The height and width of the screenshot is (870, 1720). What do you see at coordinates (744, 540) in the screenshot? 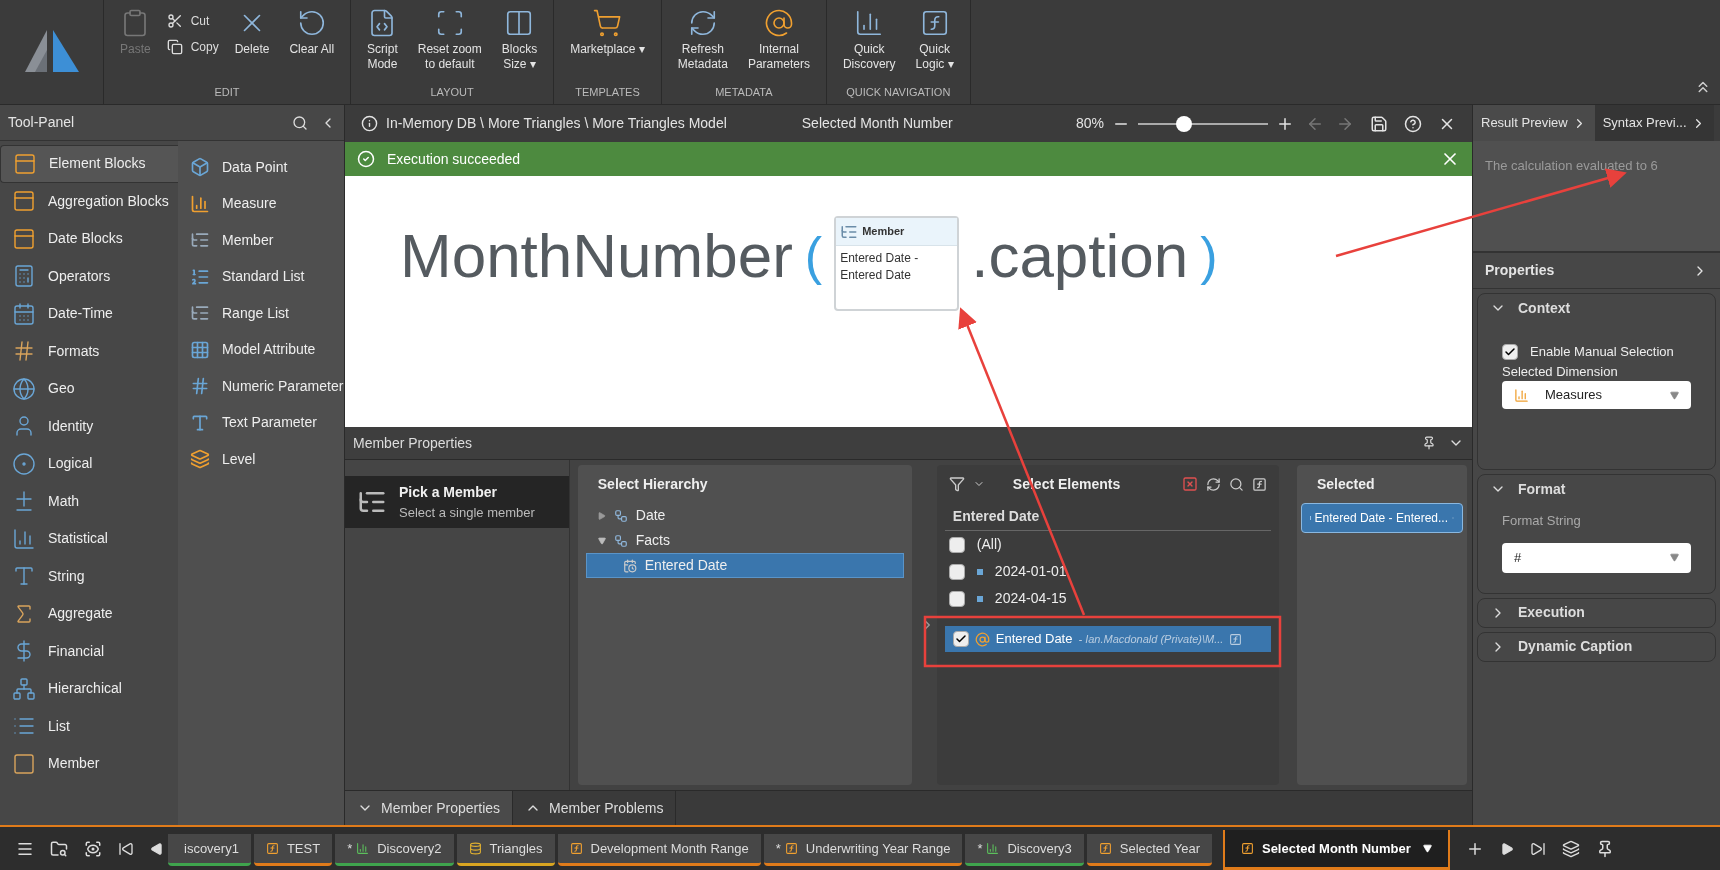
I see `tree-item: Facts` at bounding box center [744, 540].